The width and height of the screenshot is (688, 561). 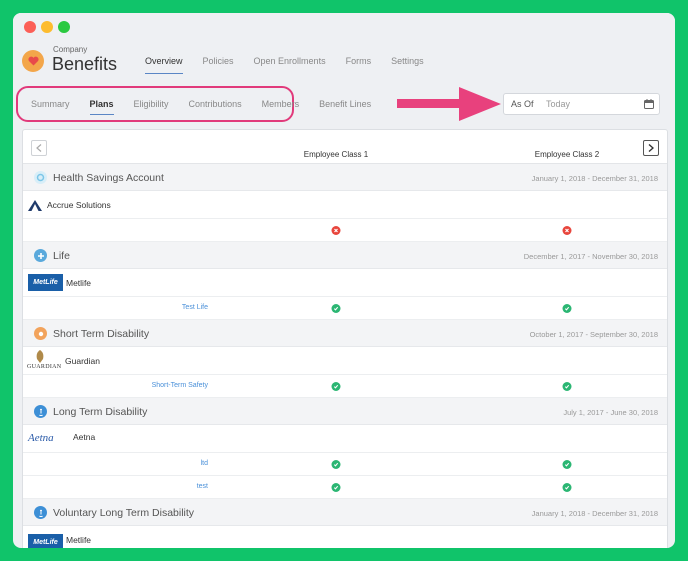 I want to click on section-title: Long Term Disability, so click(x=100, y=412).